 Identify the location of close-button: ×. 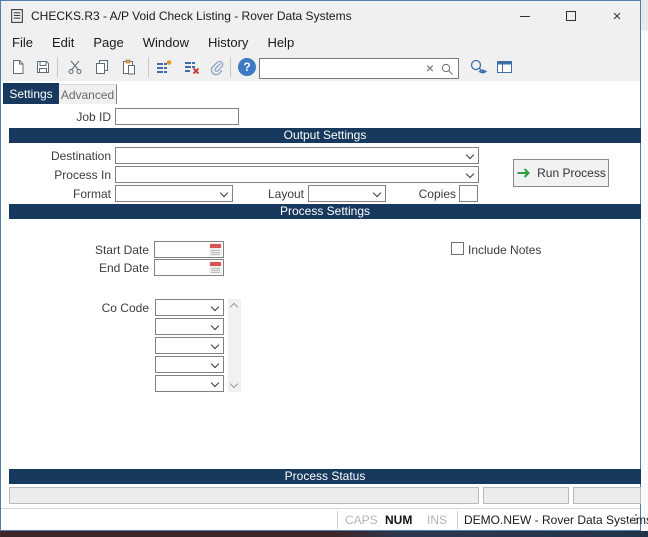
(617, 16).